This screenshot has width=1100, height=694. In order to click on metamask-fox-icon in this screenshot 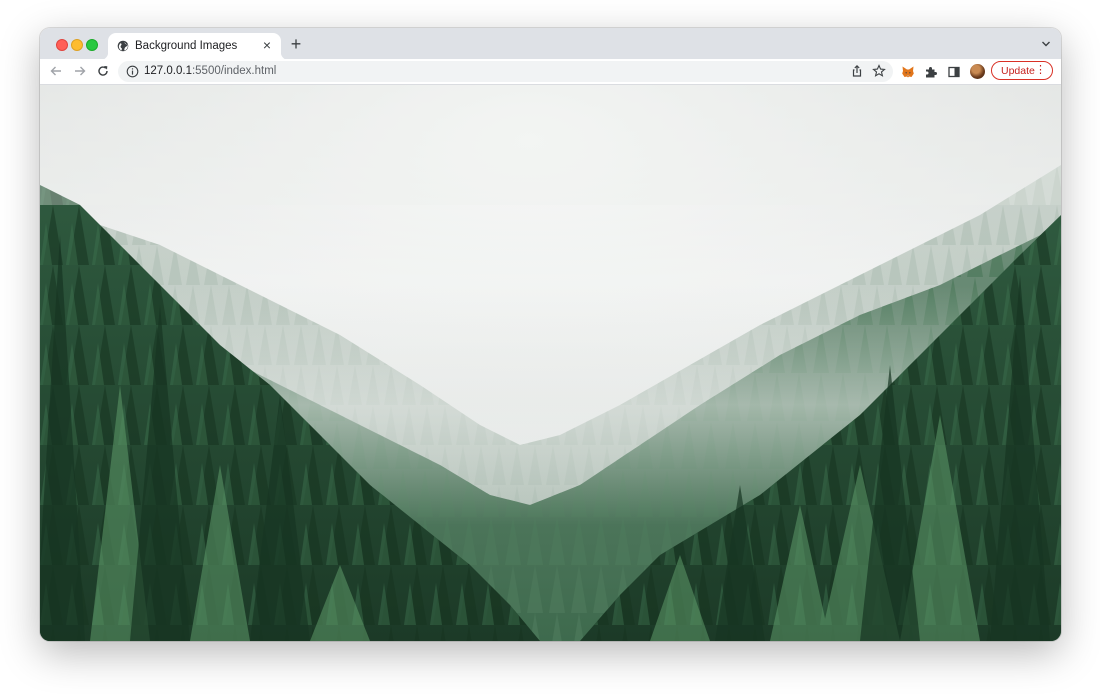, I will do `click(908, 72)`.